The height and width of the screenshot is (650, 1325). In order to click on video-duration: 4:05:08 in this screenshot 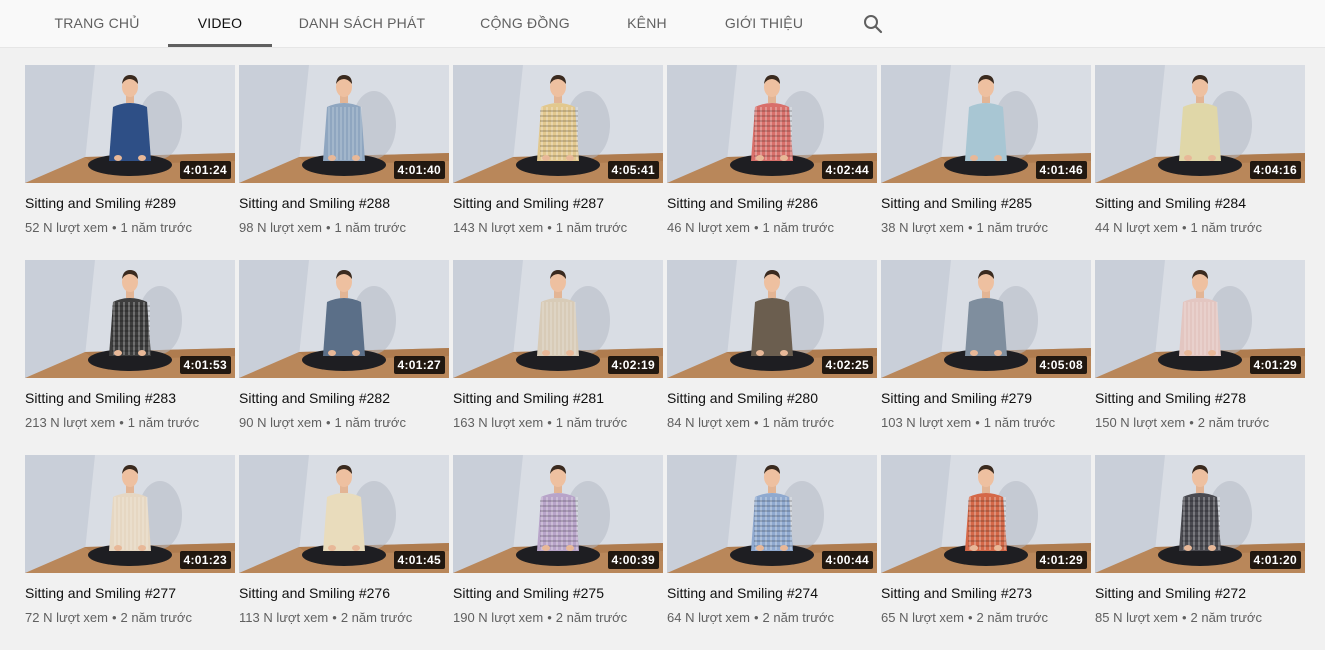, I will do `click(1061, 365)`.